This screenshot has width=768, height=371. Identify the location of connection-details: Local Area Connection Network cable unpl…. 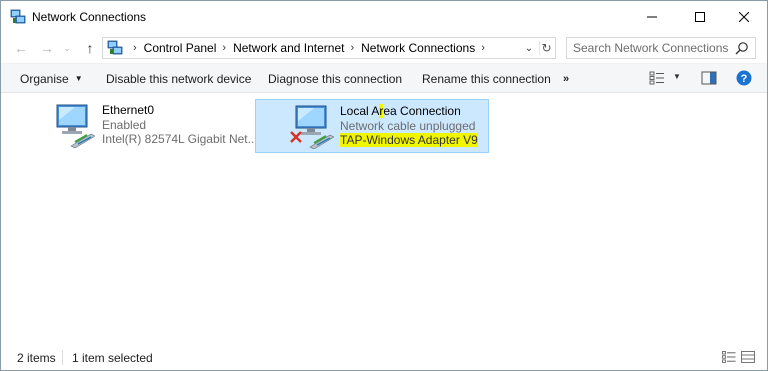
(409, 126).